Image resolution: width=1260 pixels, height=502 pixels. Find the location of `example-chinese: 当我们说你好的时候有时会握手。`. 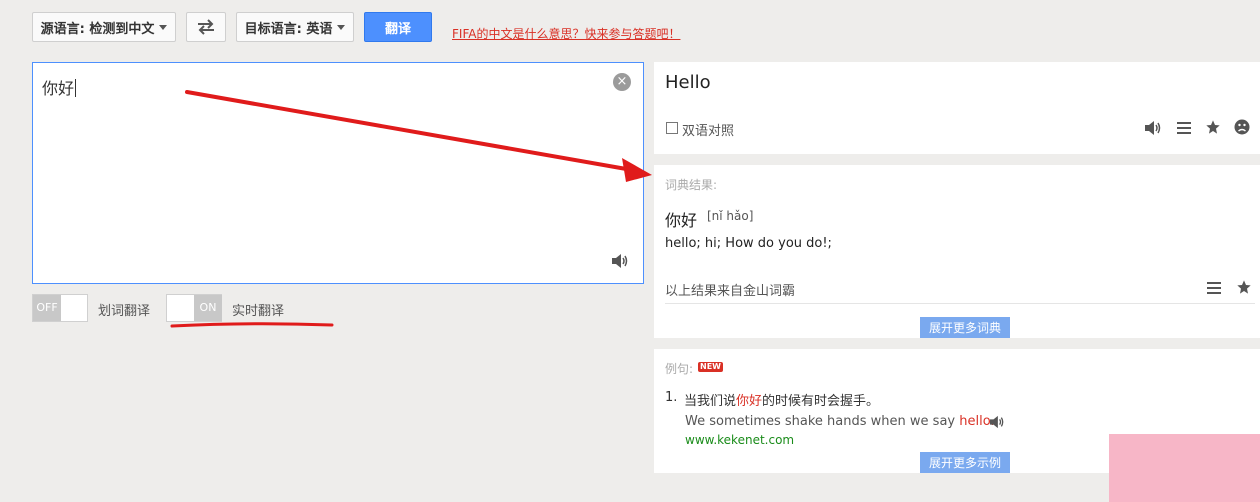

example-chinese: 当我们说你好的时候有时会握手。 is located at coordinates (782, 401).